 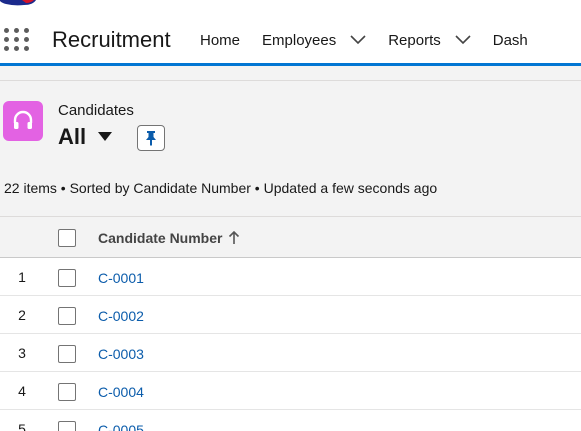 I want to click on nav-item-home: Home, so click(x=220, y=40).